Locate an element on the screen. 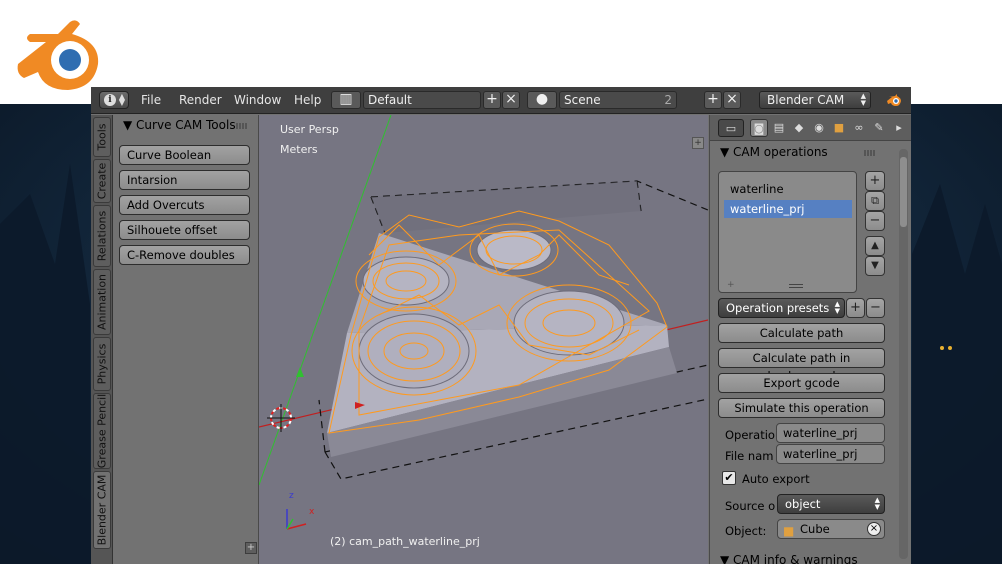 This screenshot has height=564, width=1002. operation-name-label: Operatio is located at coordinates (750, 435).